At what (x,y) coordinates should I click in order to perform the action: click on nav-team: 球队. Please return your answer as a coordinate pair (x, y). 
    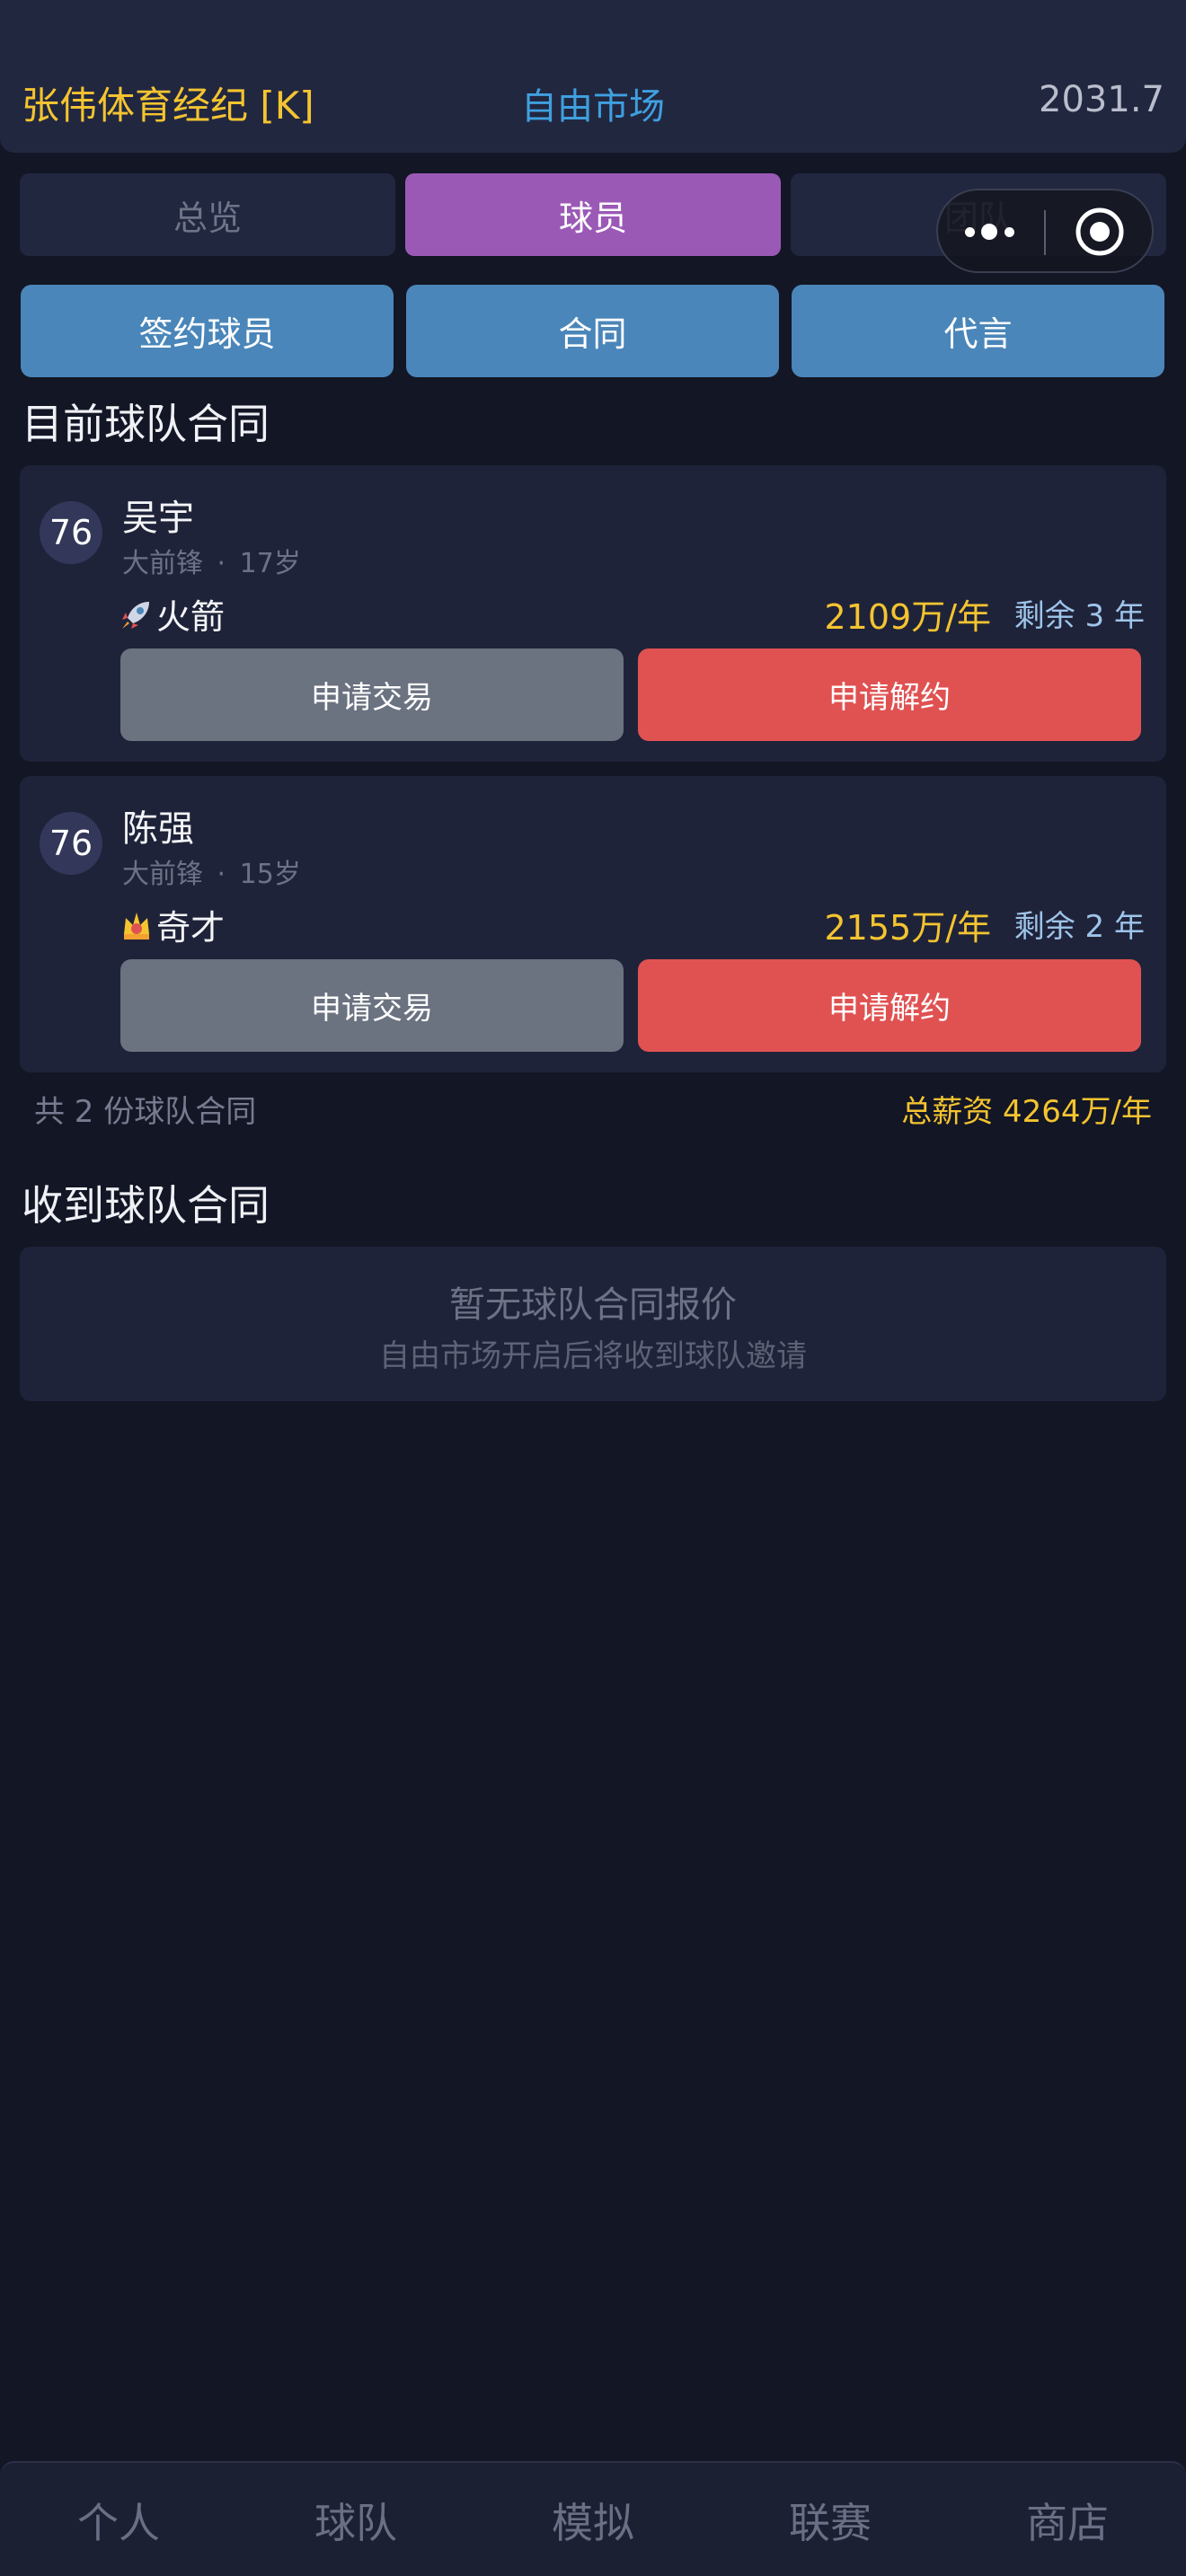
    Looking at the image, I should click on (355, 2519).